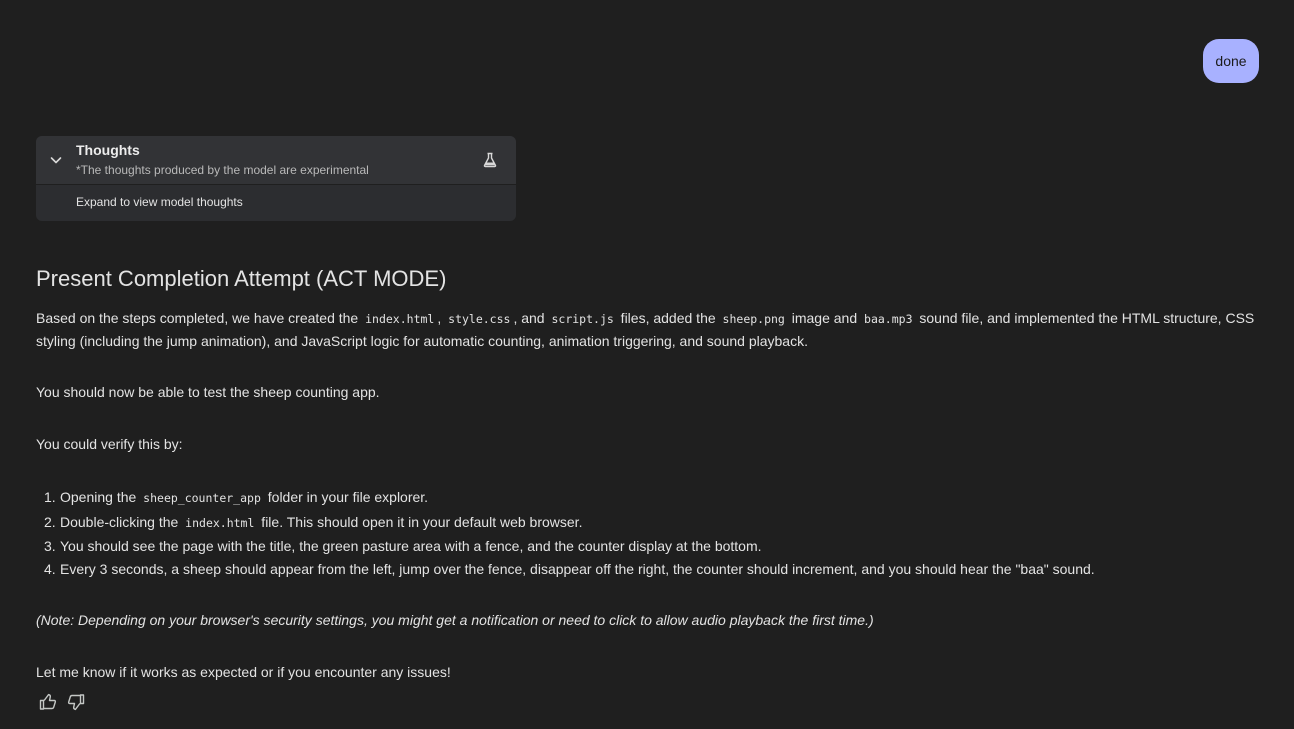  What do you see at coordinates (753, 319) in the screenshot?
I see `inline-code: sheep.png` at bounding box center [753, 319].